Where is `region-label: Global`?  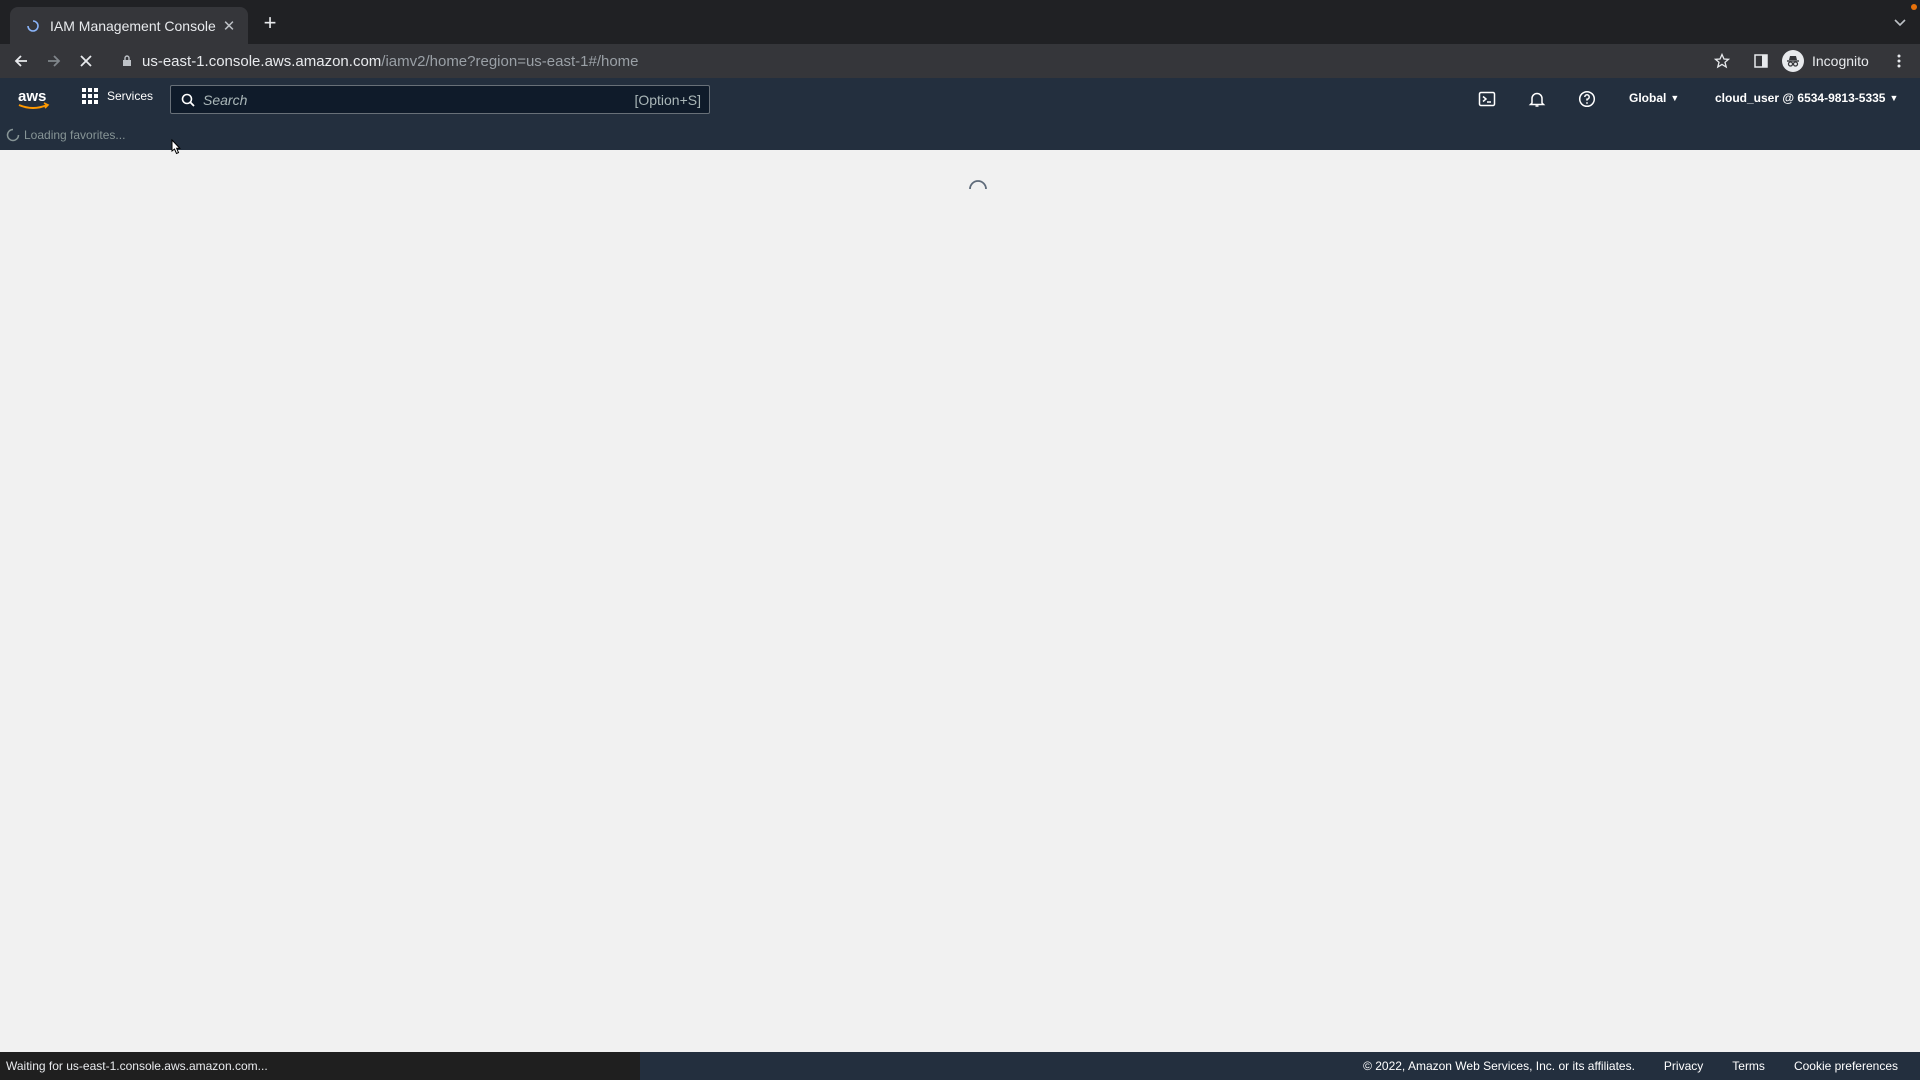
region-label: Global is located at coordinates (1648, 98).